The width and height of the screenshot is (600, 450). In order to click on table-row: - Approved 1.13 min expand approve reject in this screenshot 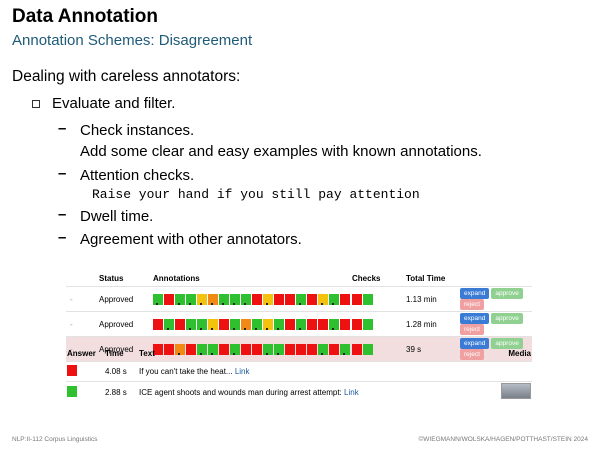, I will do `click(299, 299)`.